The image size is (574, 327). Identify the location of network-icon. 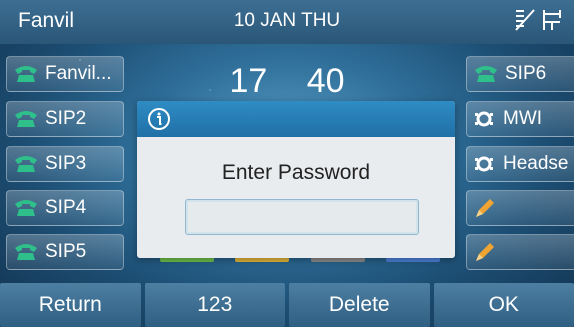
(525, 20).